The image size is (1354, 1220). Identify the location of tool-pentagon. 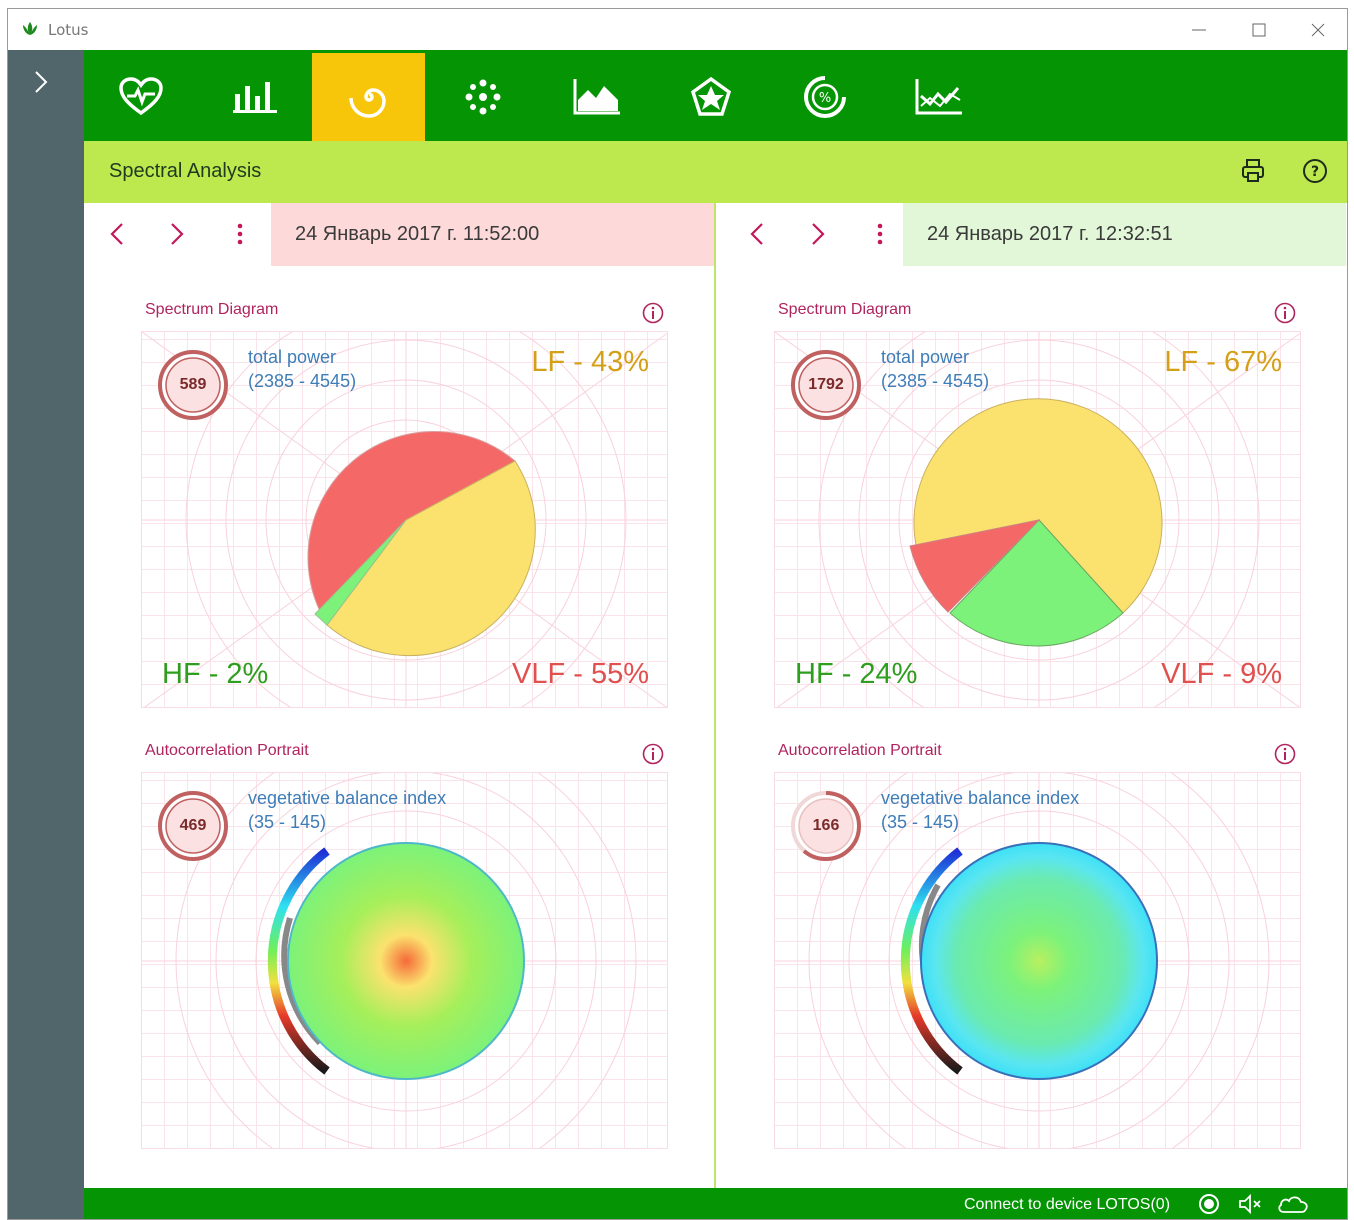
(710, 97).